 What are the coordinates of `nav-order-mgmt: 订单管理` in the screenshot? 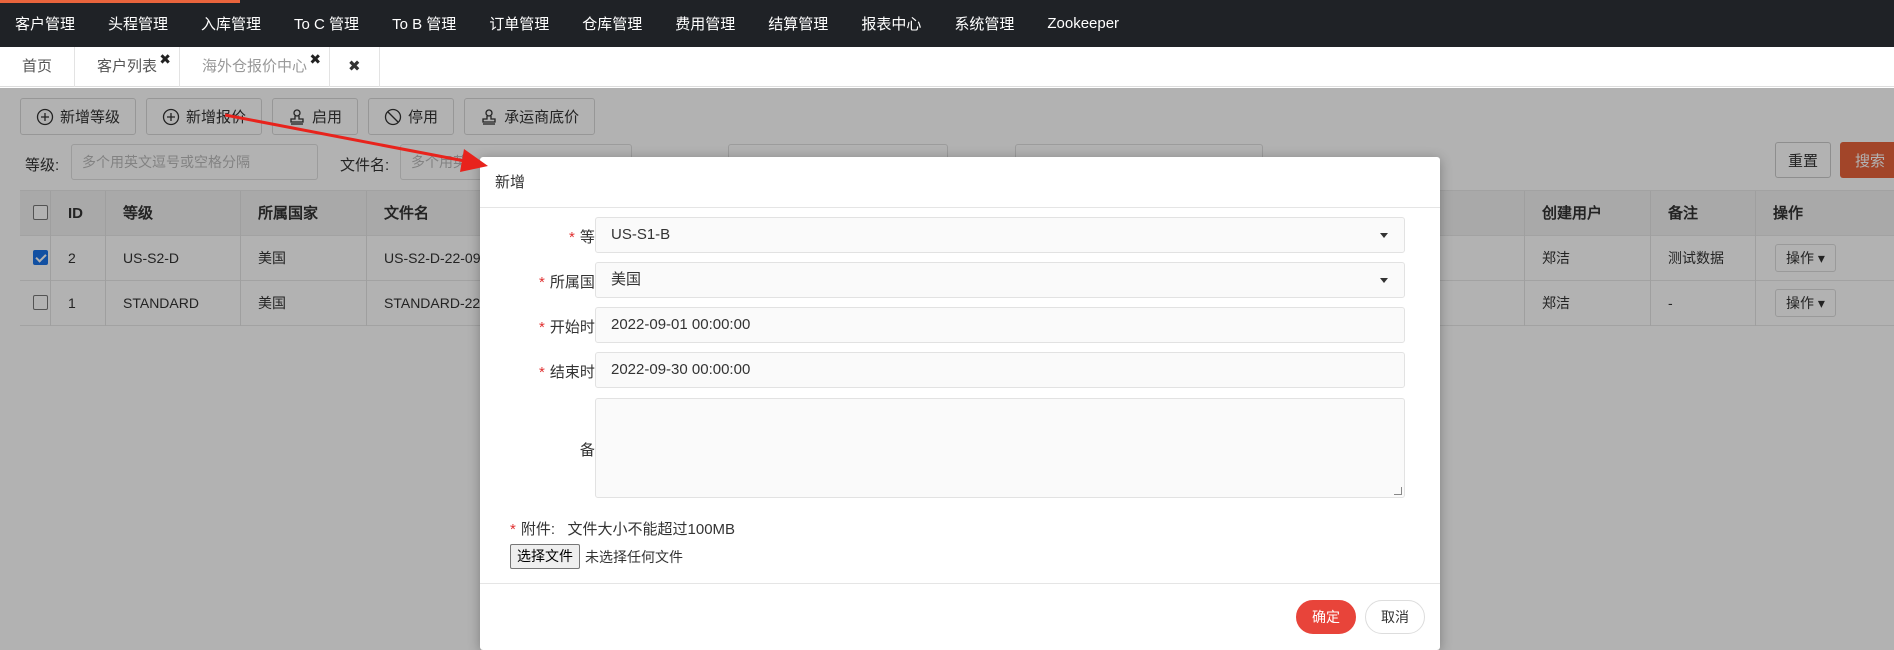 It's located at (519, 23).